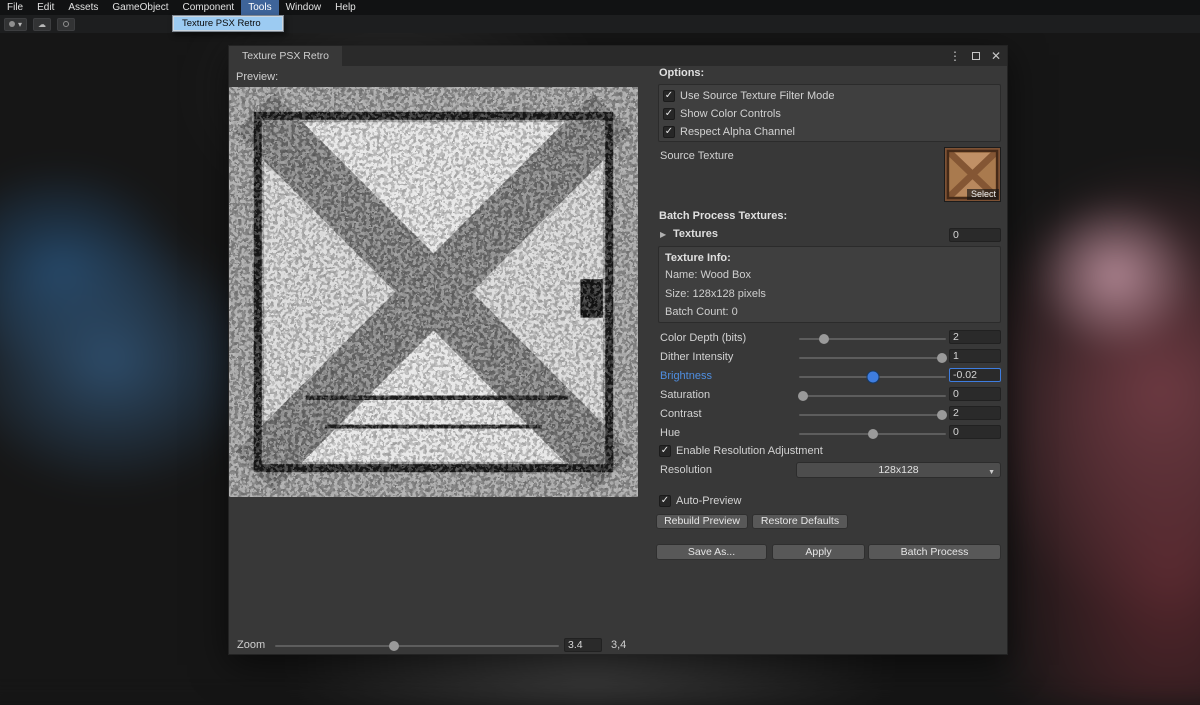  I want to click on texture-info-batch-count: Batch Count: 0, so click(701, 312).